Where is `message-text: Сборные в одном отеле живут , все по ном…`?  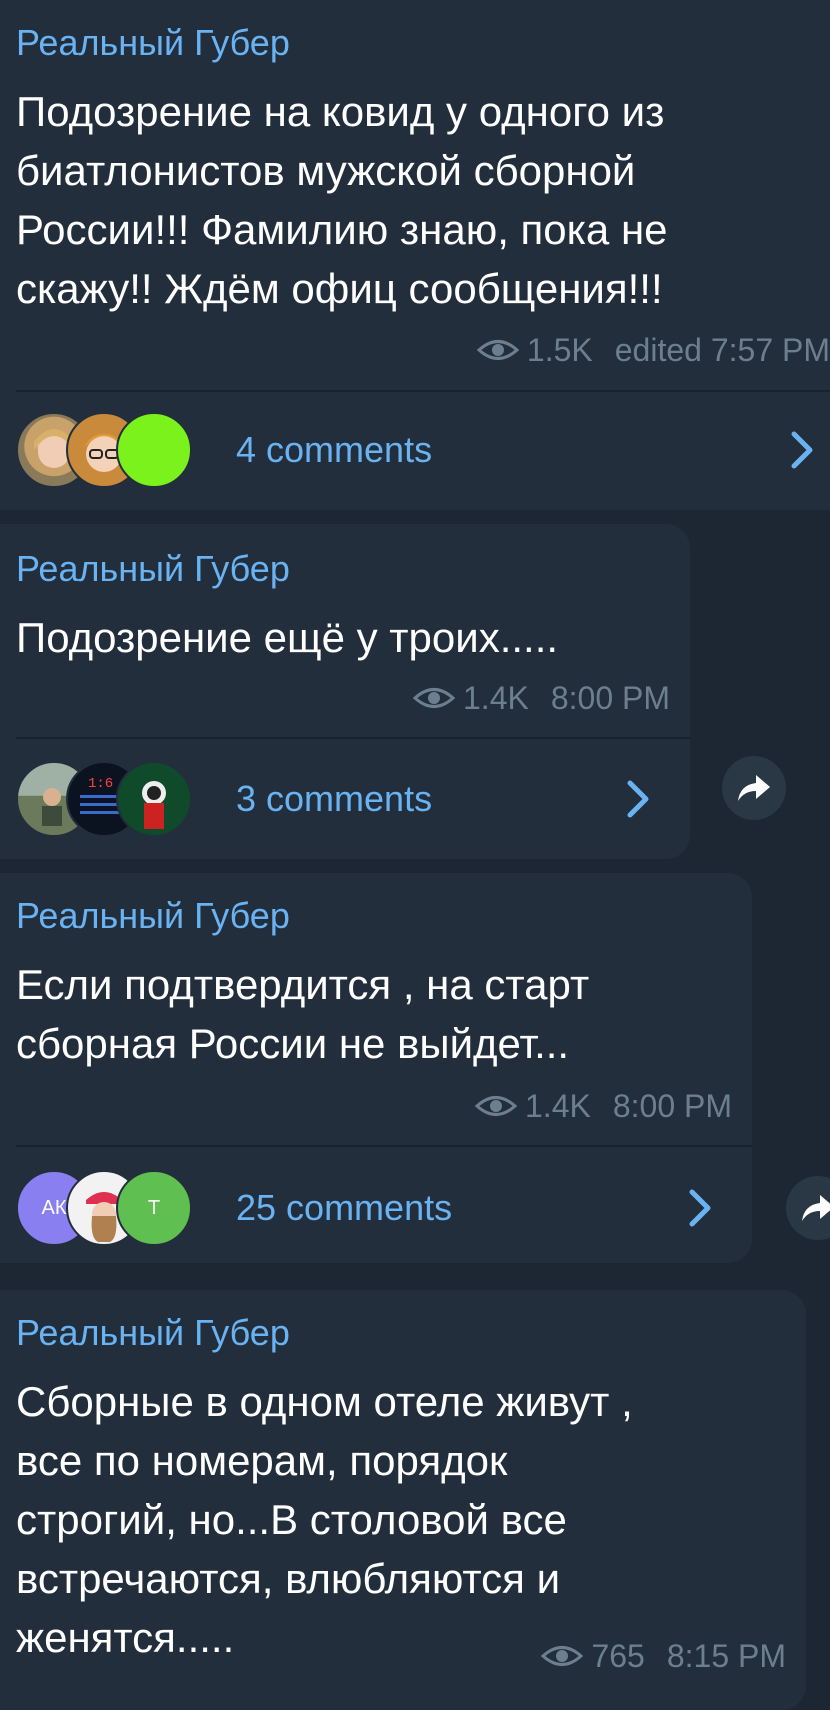
message-text: Сборные в одном отеле живут , все по ном… is located at coordinates (324, 1519).